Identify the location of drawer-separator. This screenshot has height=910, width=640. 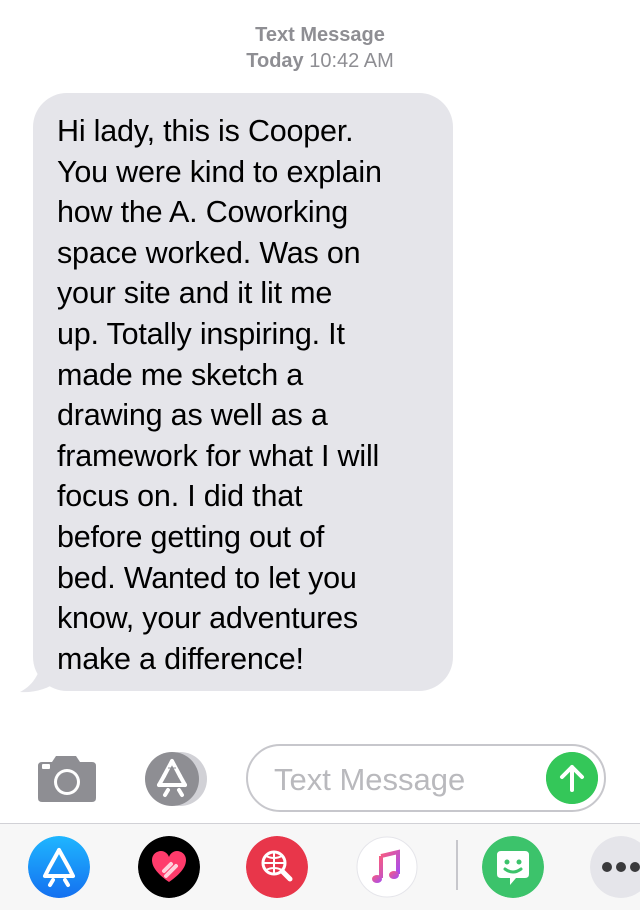
(457, 865).